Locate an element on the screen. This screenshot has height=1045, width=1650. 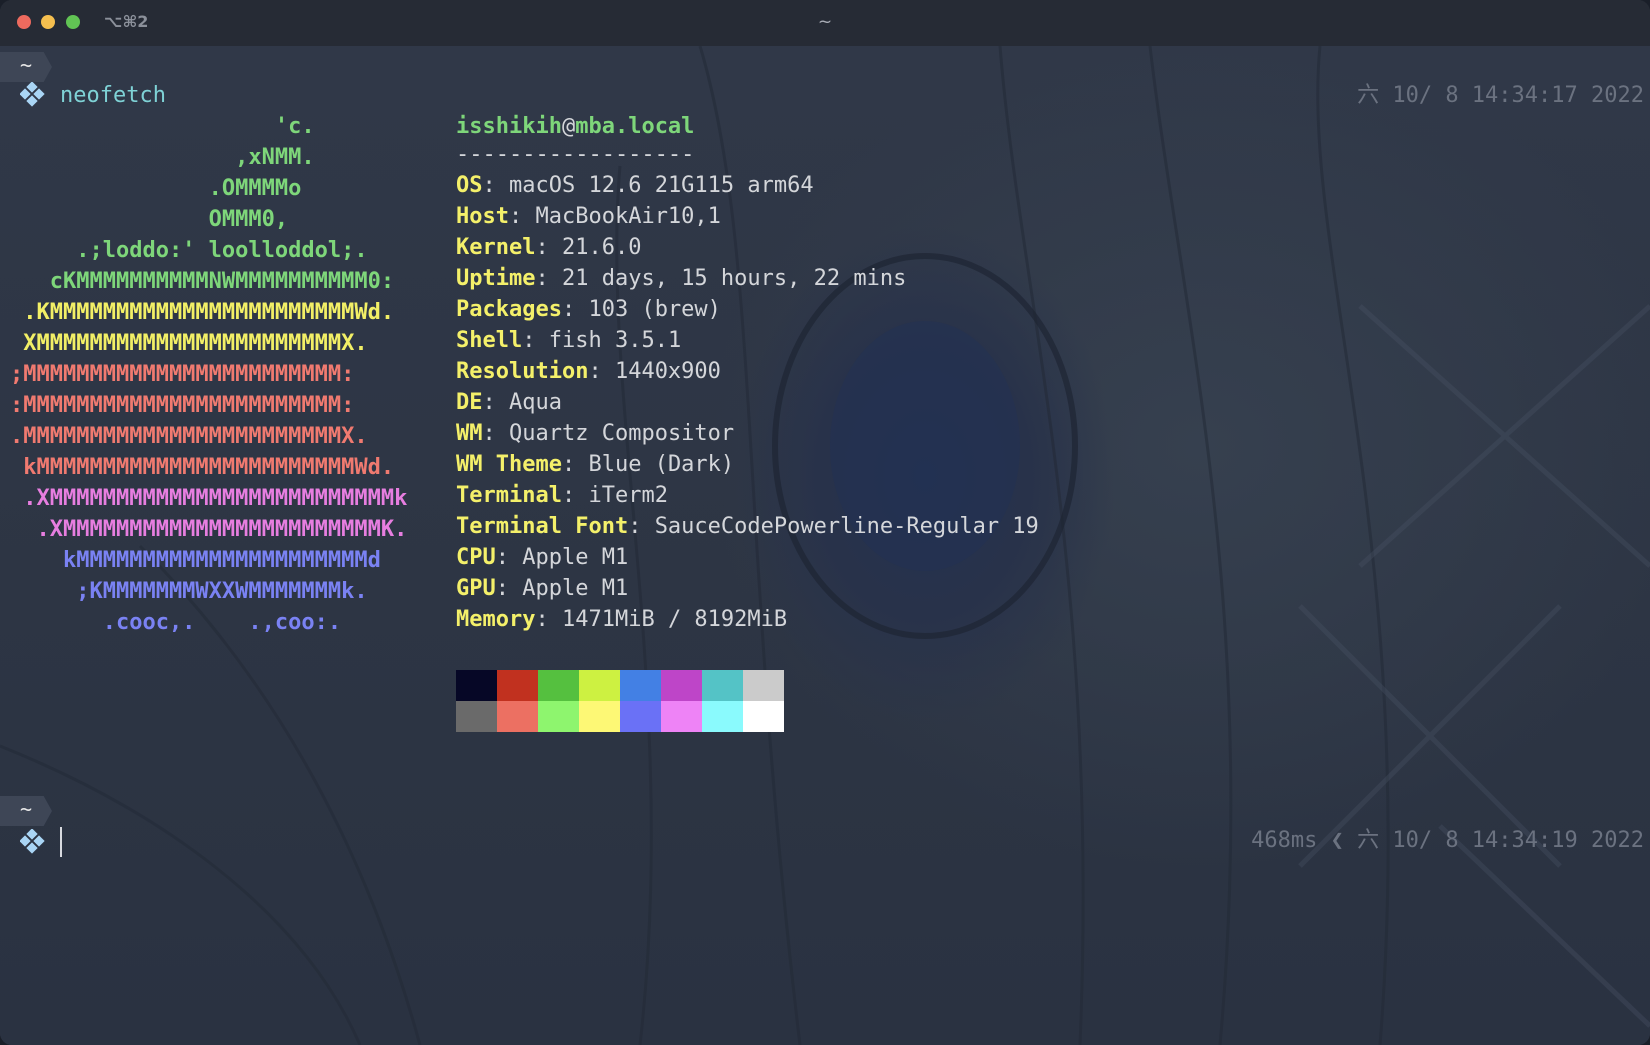
sysinfo-row: Kernel: 21.6.0 is located at coordinates (548, 247).